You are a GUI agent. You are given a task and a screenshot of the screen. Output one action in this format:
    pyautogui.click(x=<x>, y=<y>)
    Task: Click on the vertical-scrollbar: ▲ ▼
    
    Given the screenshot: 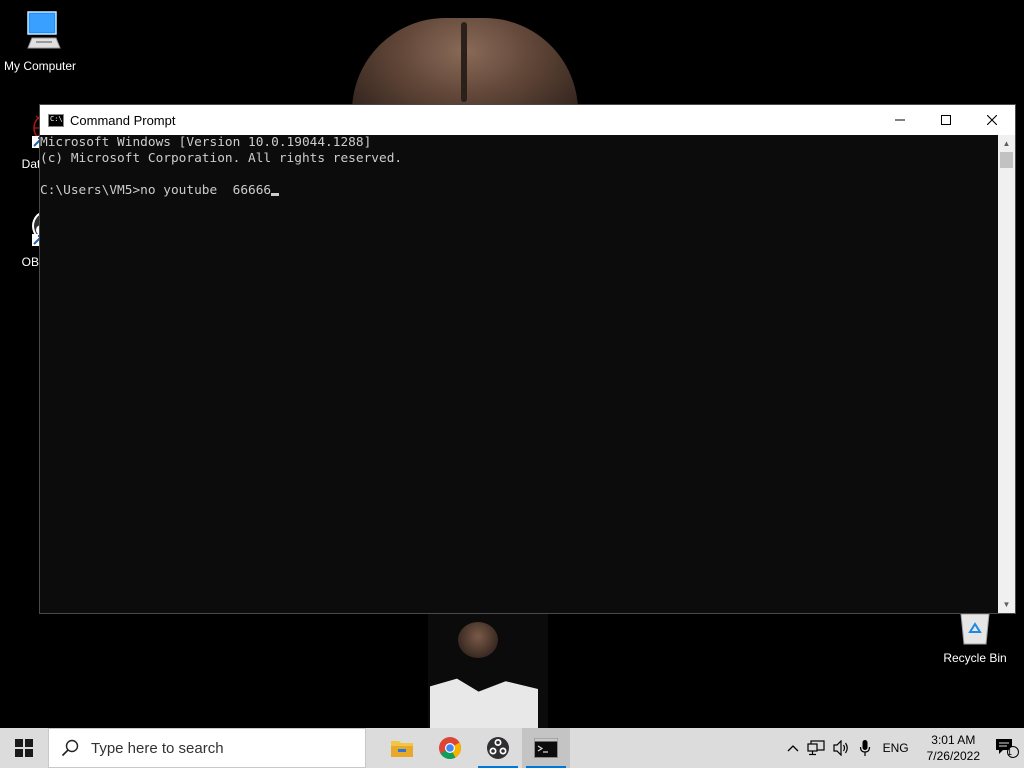 What is the action you would take?
    pyautogui.click(x=1006, y=374)
    